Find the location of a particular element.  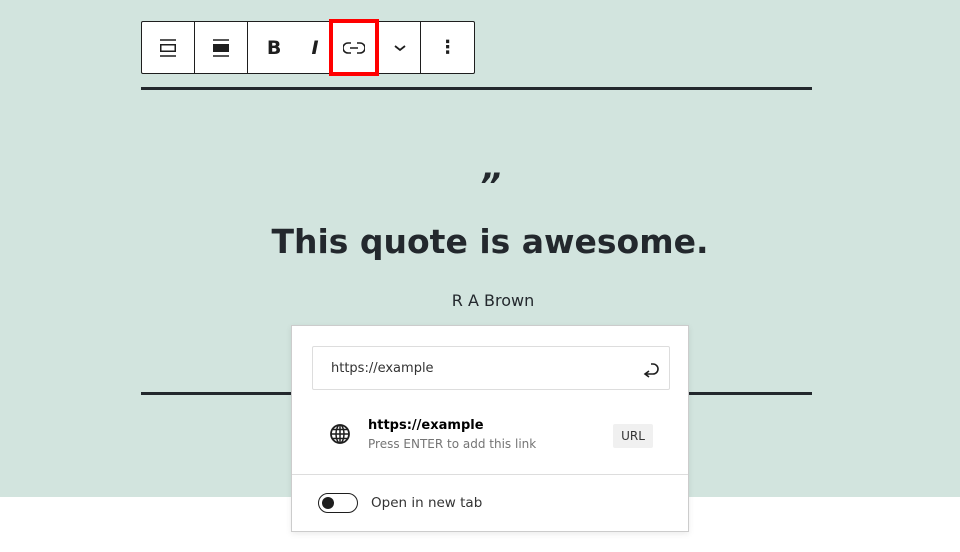

align-wide-icon is located at coordinates (220, 47).